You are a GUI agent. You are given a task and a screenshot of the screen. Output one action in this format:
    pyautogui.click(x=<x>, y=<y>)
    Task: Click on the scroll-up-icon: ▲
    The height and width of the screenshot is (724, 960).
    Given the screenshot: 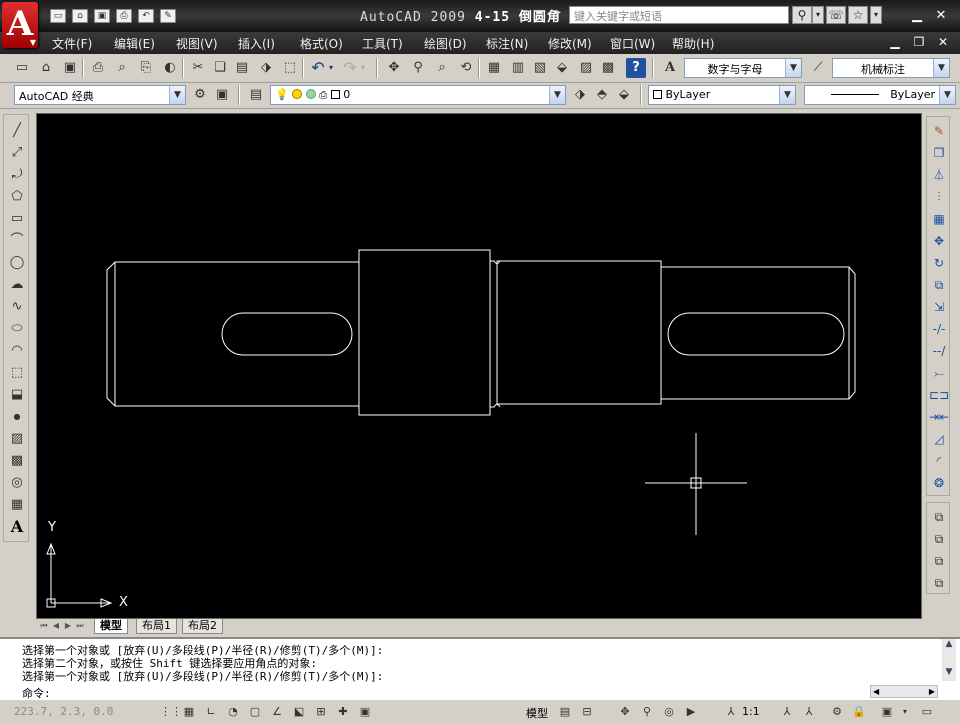 What is the action you would take?
    pyautogui.click(x=949, y=646)
    